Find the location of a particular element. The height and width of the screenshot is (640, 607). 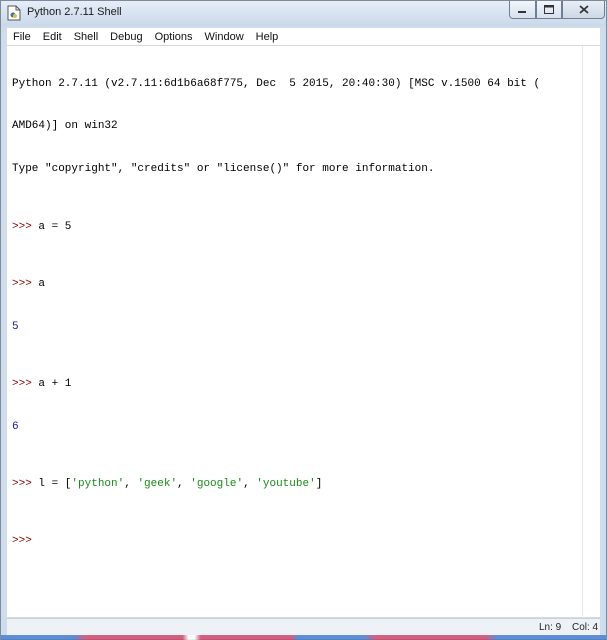

menu-window: Window is located at coordinates (224, 37).